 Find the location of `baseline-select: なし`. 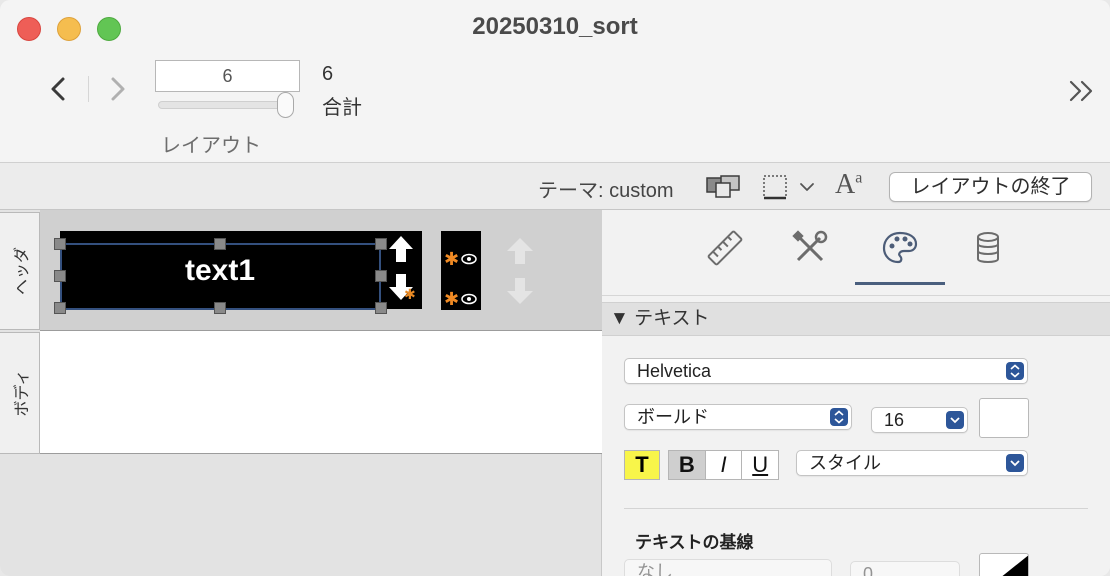

baseline-select: なし is located at coordinates (728, 567).